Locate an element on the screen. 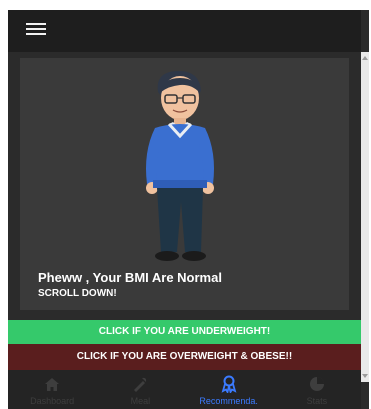 The image size is (371, 409). nav-label-dashboard: Dashboard is located at coordinates (52, 401).